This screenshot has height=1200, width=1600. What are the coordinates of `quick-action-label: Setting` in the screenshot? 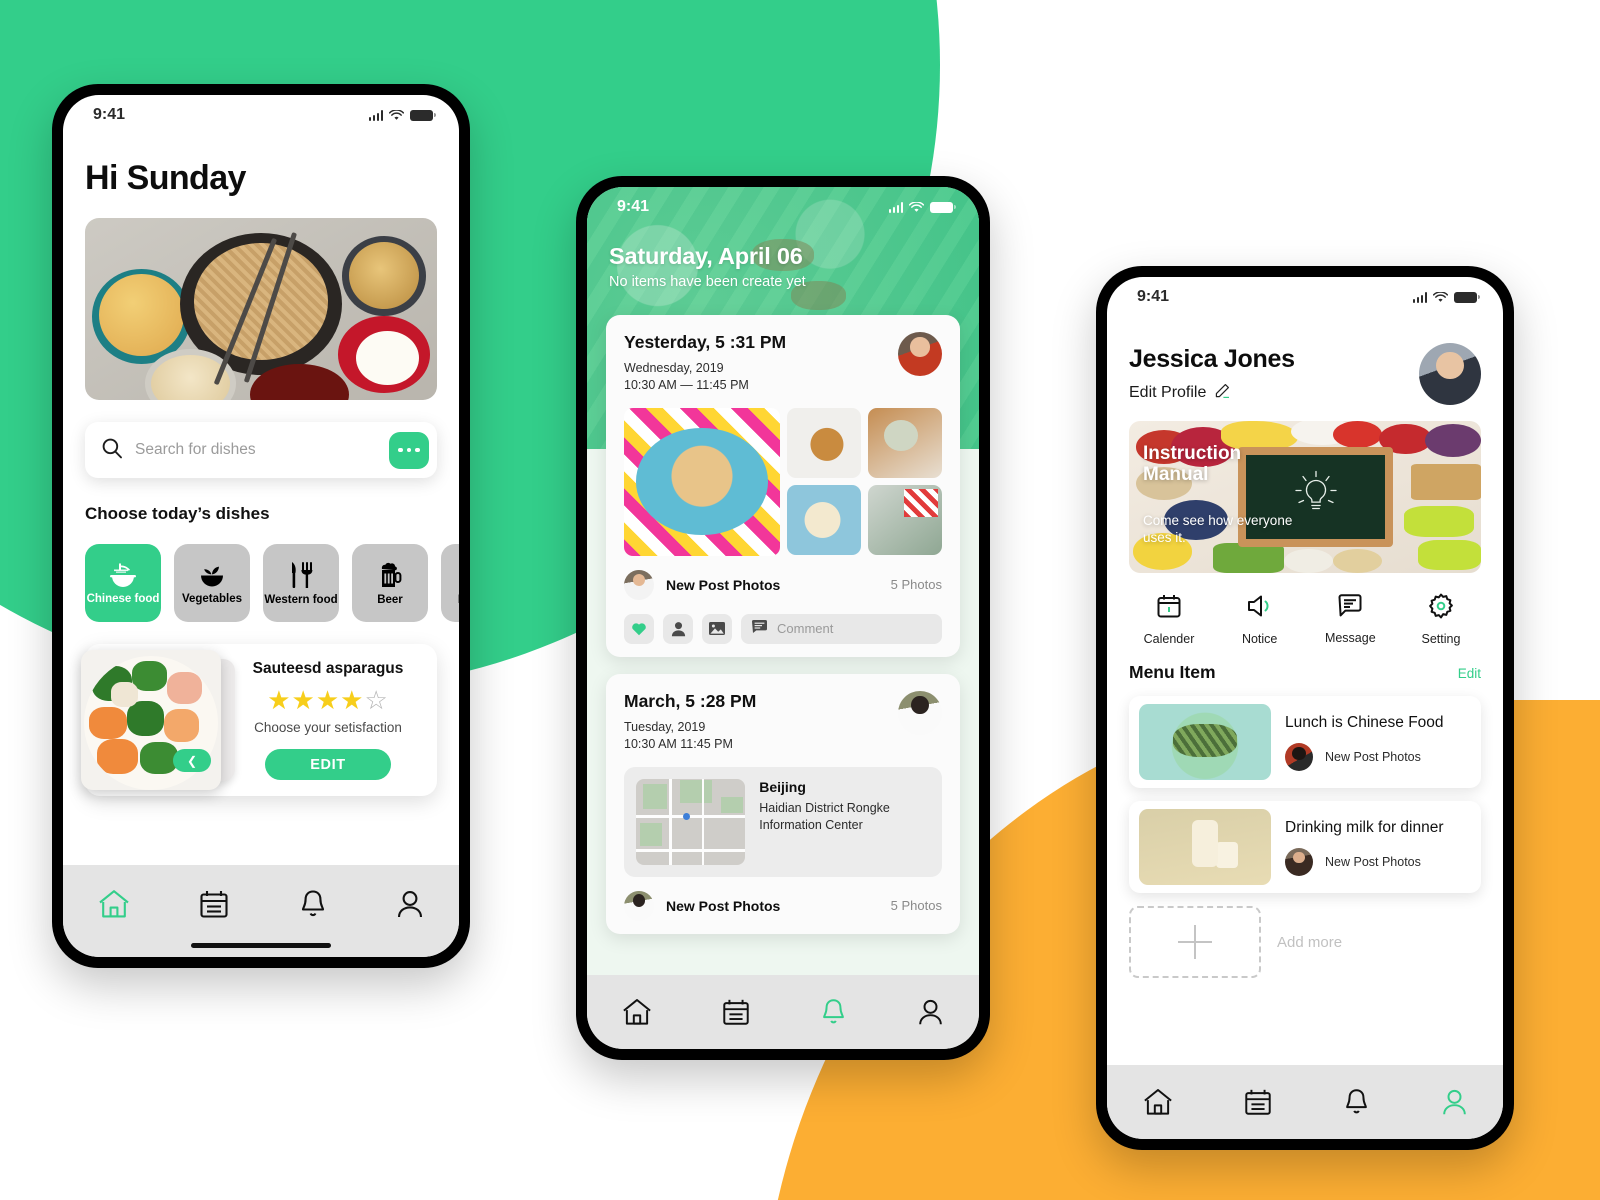 It's located at (1441, 639).